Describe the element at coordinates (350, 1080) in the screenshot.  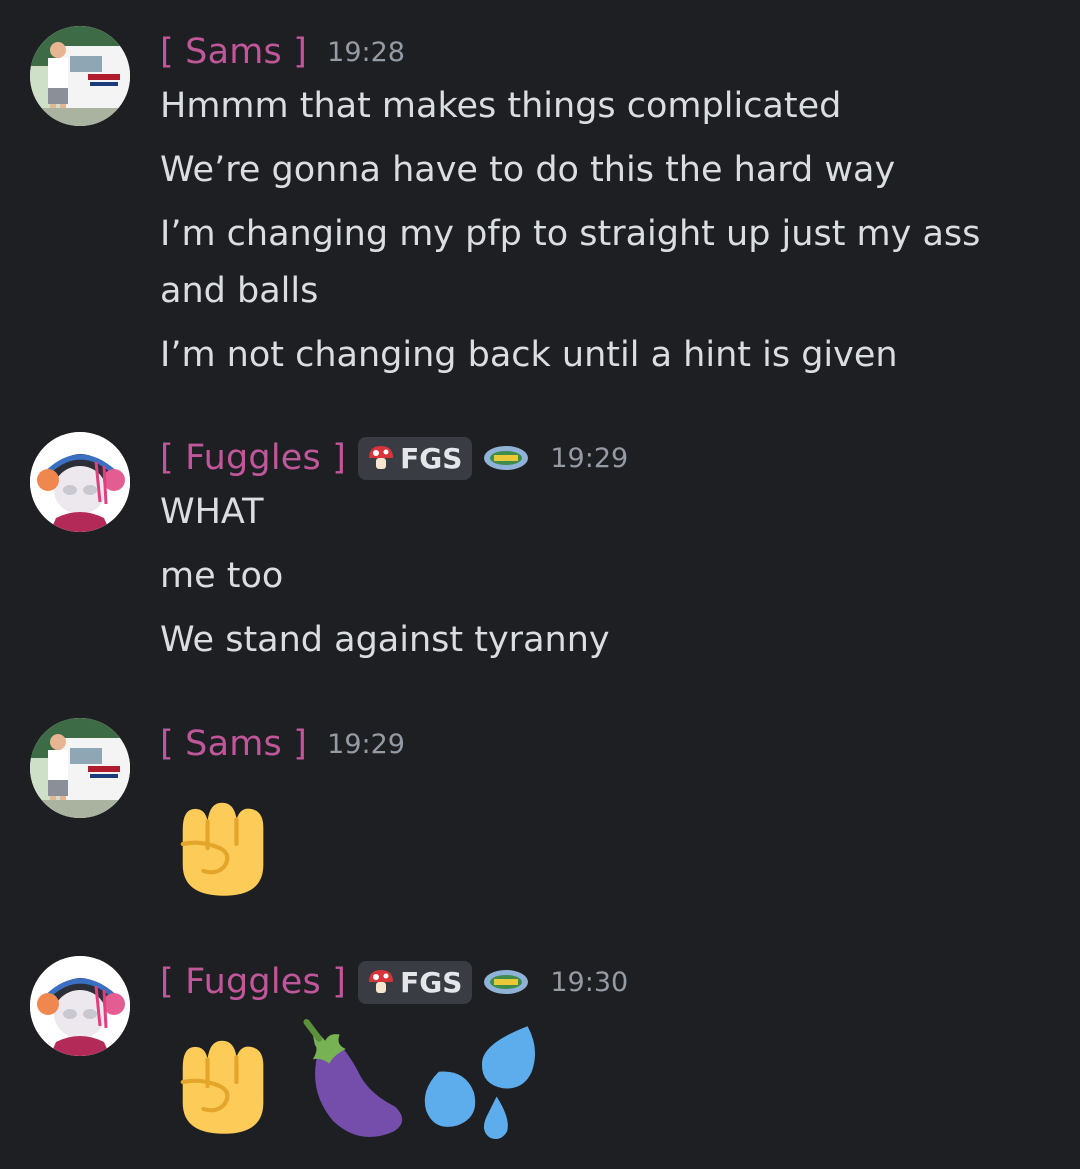
I see `eggplant-emoji` at that location.